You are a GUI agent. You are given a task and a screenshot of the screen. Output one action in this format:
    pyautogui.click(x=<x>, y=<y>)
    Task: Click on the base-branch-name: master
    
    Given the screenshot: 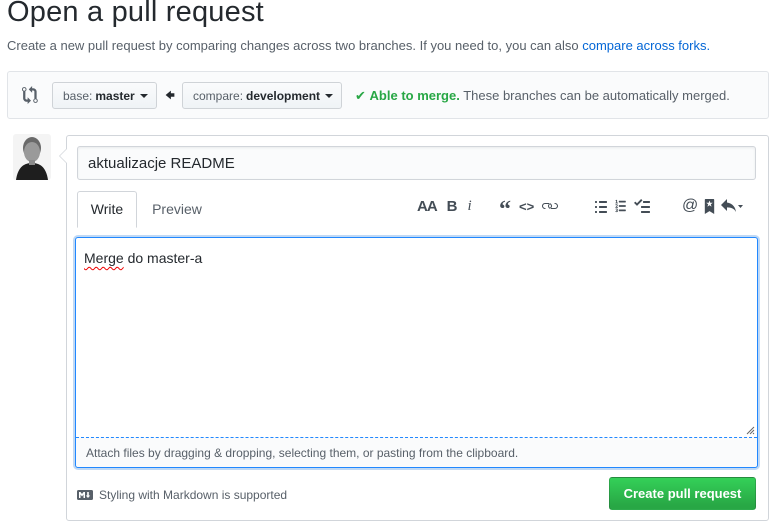 What is the action you would take?
    pyautogui.click(x=115, y=95)
    